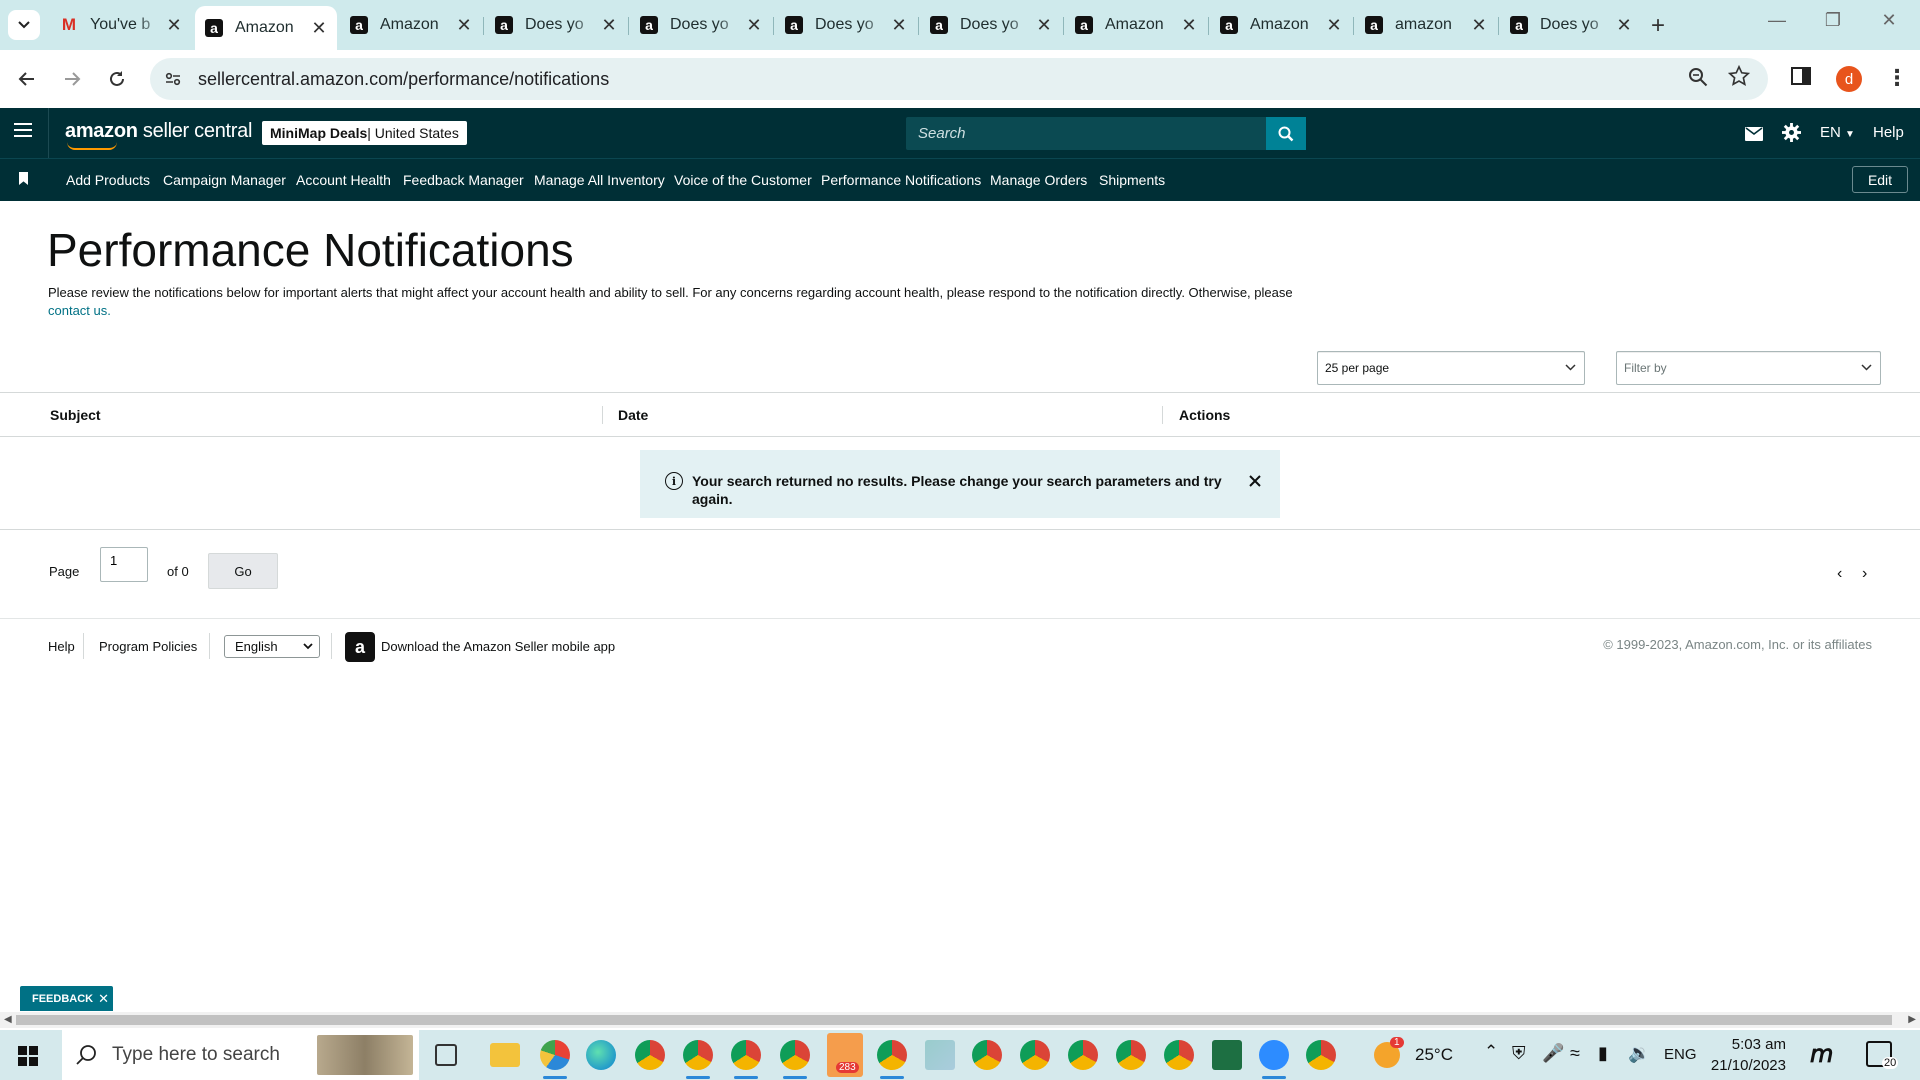 This screenshot has height=1080, width=1920. Describe the element at coordinates (240, 1055) in the screenshot. I see `taskbar-search-box: Type here to search` at that location.